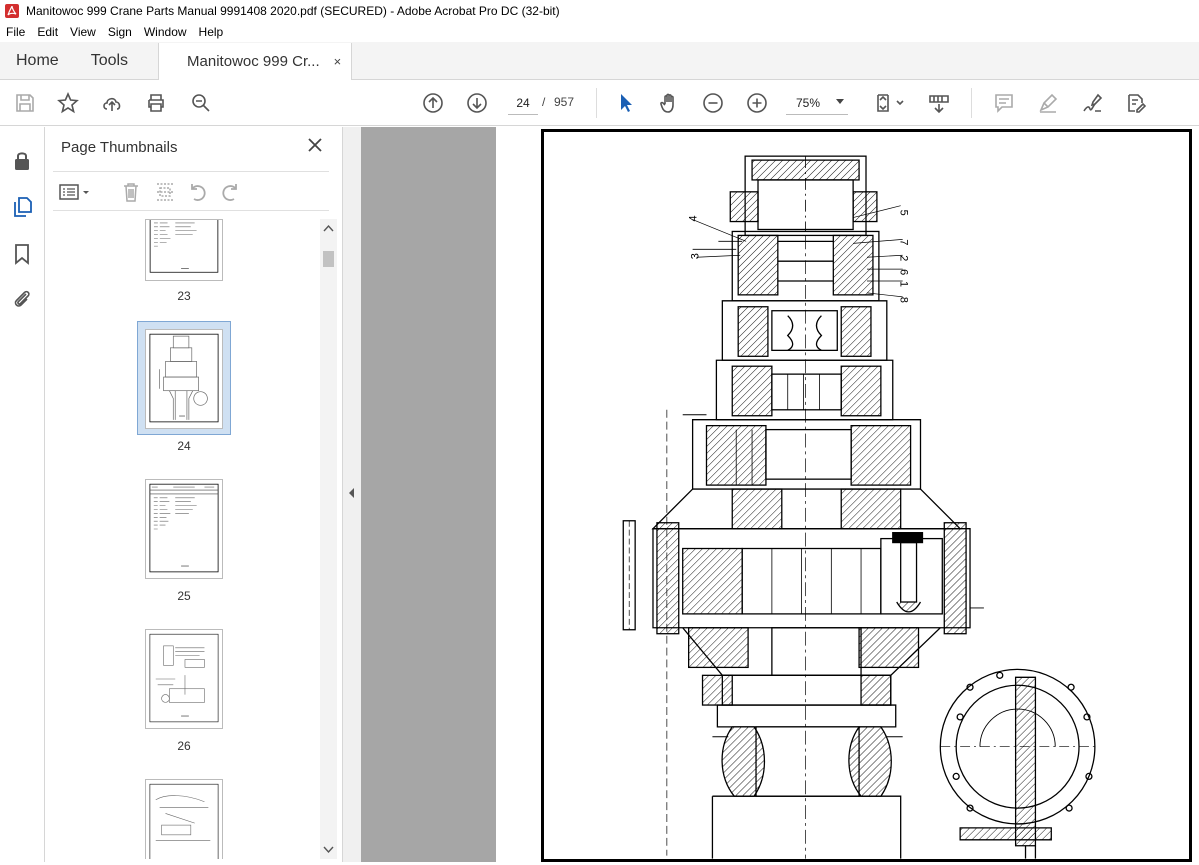  I want to click on thumbnail-page-selected, so click(184, 379).